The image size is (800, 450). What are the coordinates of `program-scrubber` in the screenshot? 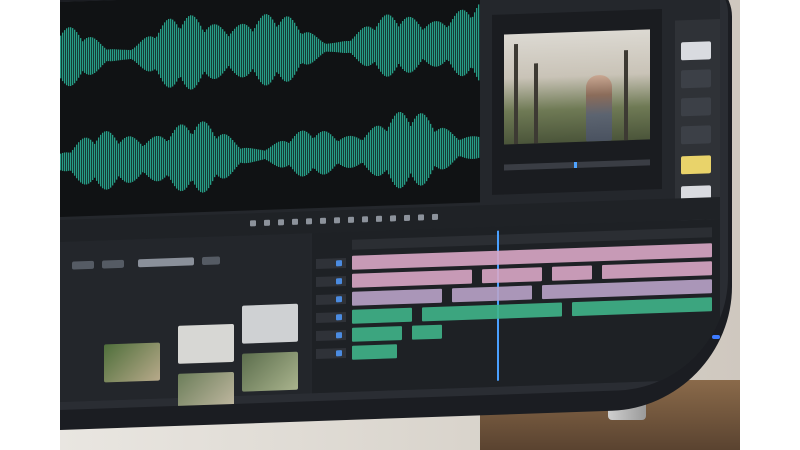 It's located at (577, 165).